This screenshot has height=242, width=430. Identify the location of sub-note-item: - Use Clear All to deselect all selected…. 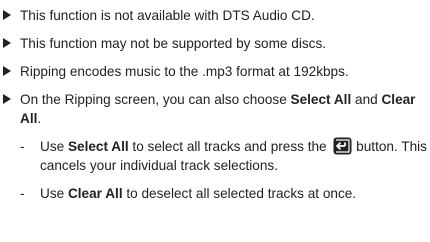
(215, 193).